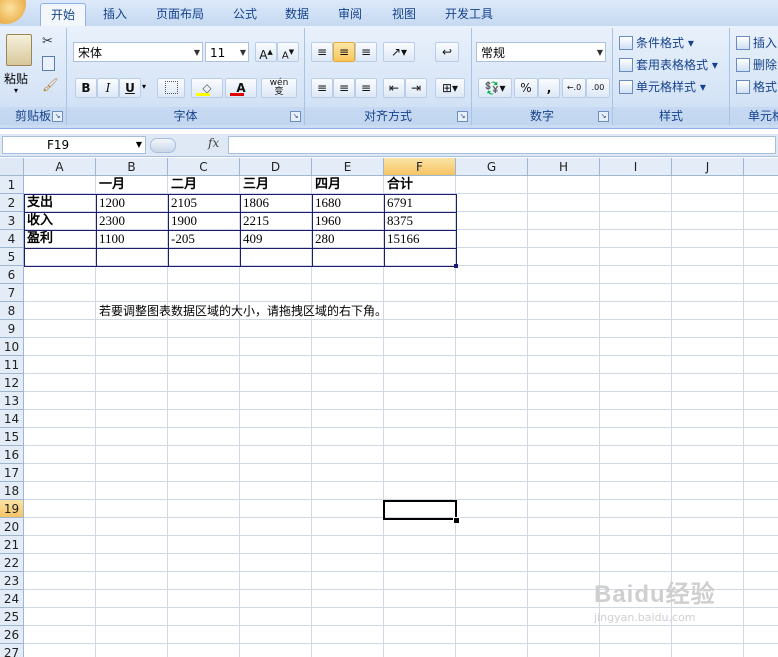 Image resolution: width=778 pixels, height=657 pixels. I want to click on border-button, so click(171, 88).